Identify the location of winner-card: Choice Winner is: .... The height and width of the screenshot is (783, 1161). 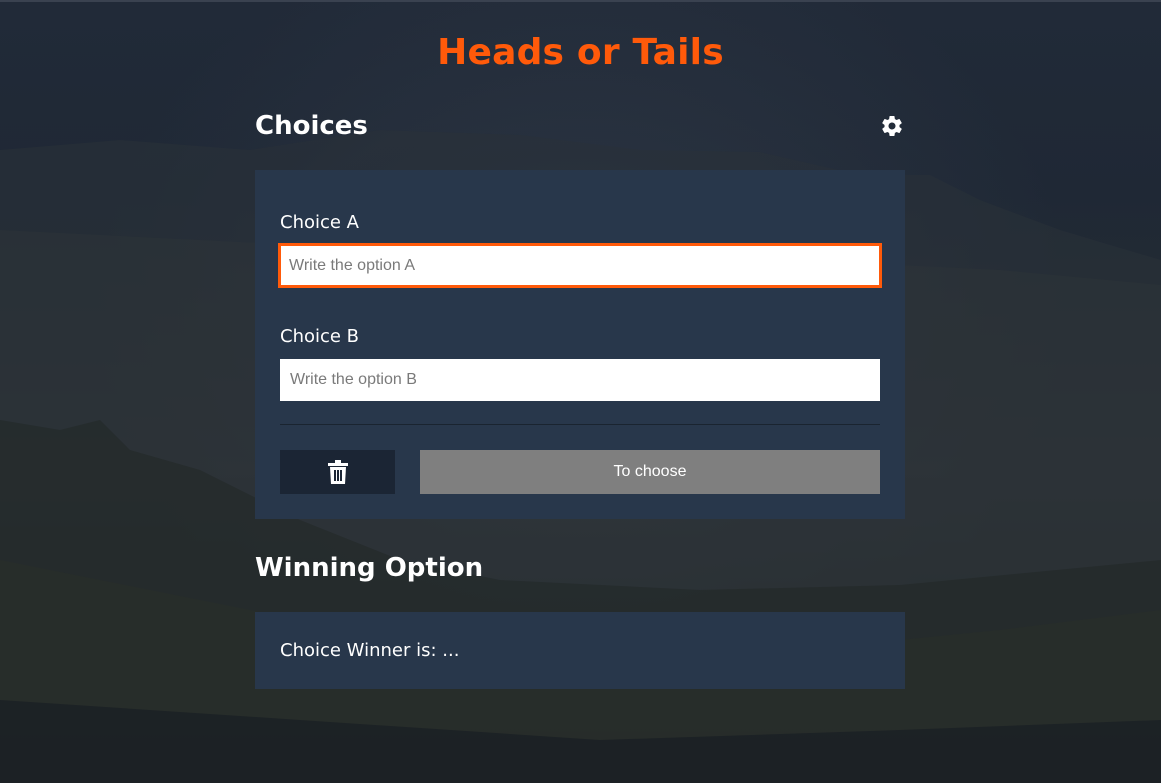
(580, 650).